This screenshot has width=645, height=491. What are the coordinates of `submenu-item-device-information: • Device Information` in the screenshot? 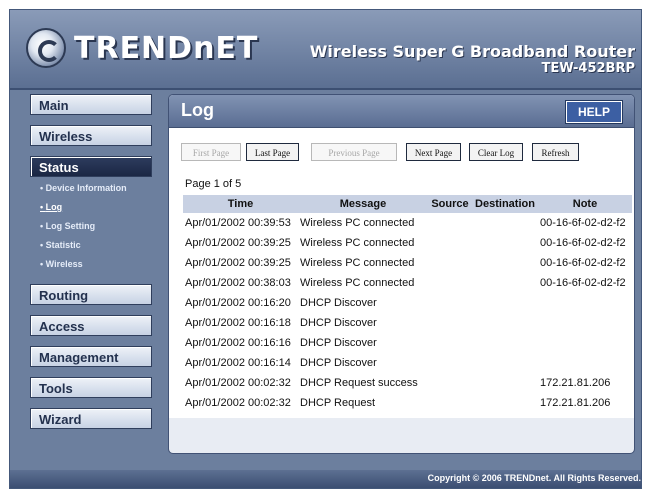 It's located at (92, 188).